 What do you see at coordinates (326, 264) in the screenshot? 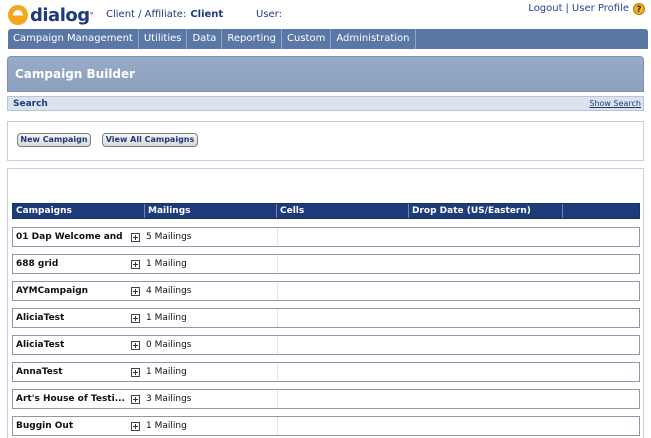
I see `table-row: 688 grid 1 Mailing` at bounding box center [326, 264].